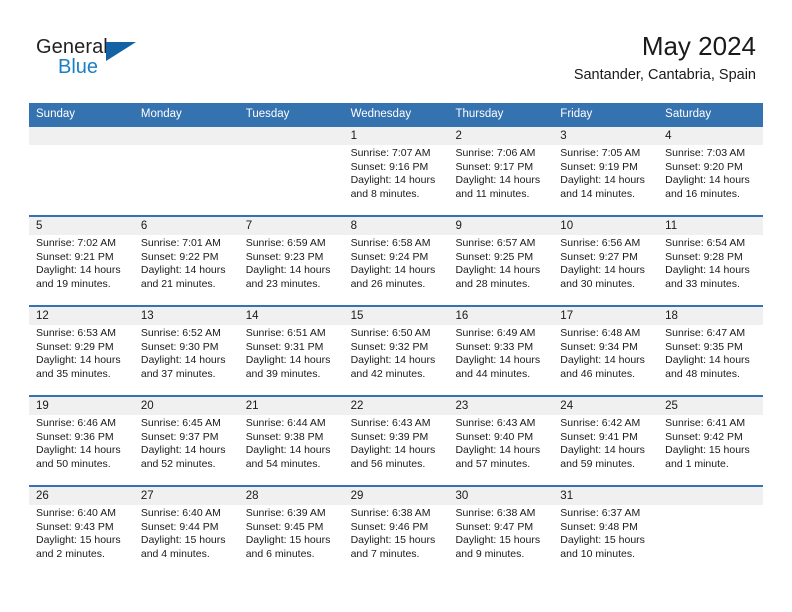 The width and height of the screenshot is (792, 612). What do you see at coordinates (186, 406) in the screenshot?
I see `day-number: 20` at bounding box center [186, 406].